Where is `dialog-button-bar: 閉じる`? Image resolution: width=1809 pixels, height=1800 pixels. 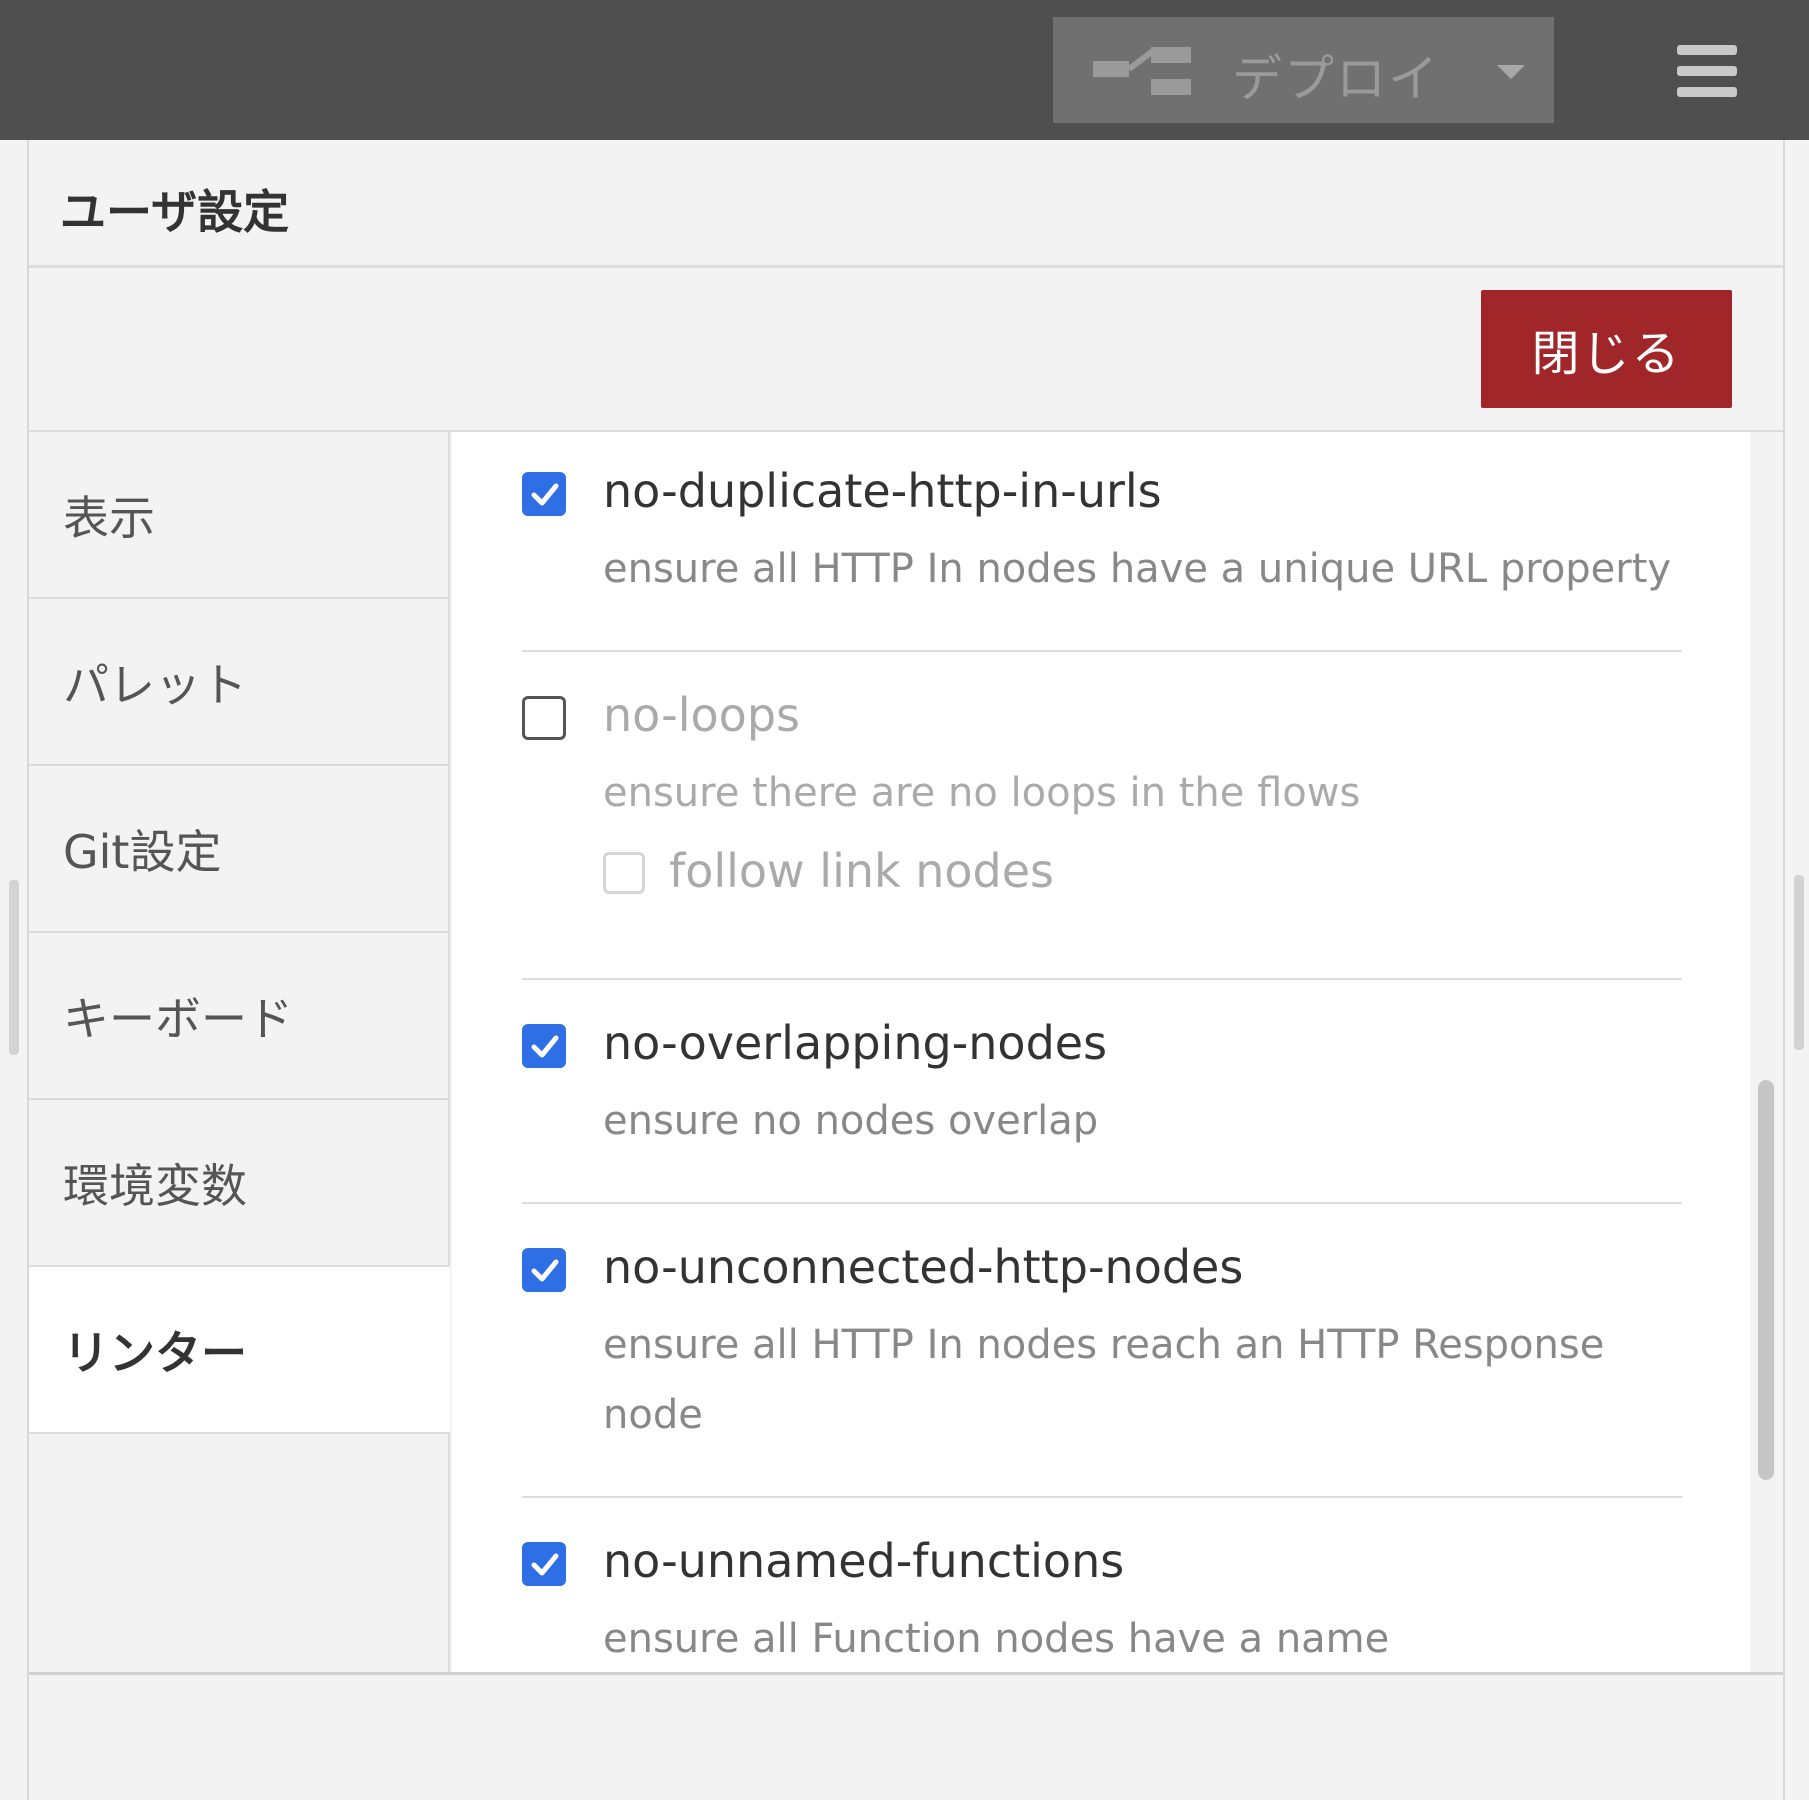
dialog-button-bar: 閉じる is located at coordinates (906, 350).